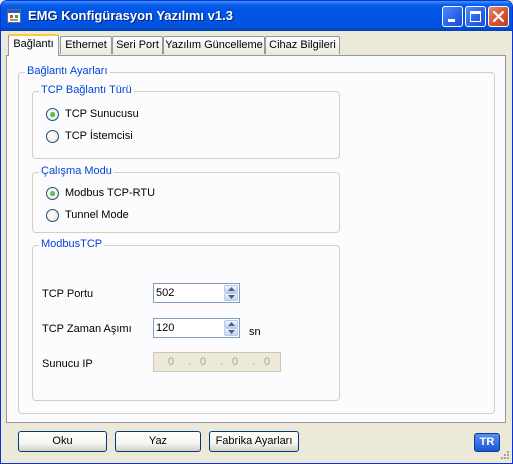 The height and width of the screenshot is (464, 513). I want to click on radio-modbus-tcp-rtu-label: Modbus TCP-RTU, so click(110, 193).